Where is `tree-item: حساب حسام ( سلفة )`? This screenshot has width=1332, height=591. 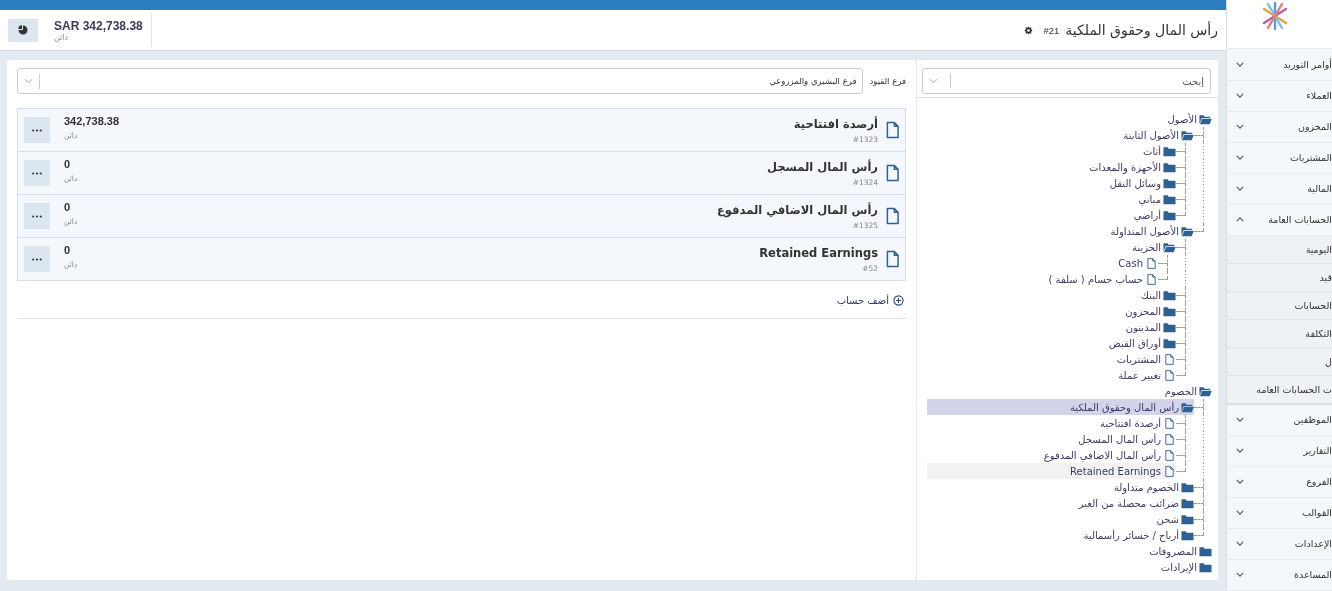 tree-item: حساب حسام ( سلفة ) is located at coordinates (1042, 279).